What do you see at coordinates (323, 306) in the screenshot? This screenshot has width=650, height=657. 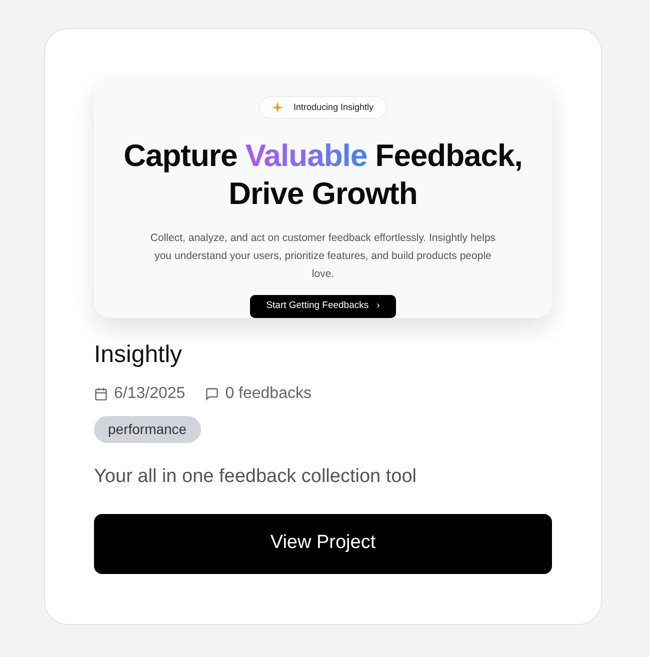 I see `start-button: Start Getting Feedbacks ›` at bounding box center [323, 306].